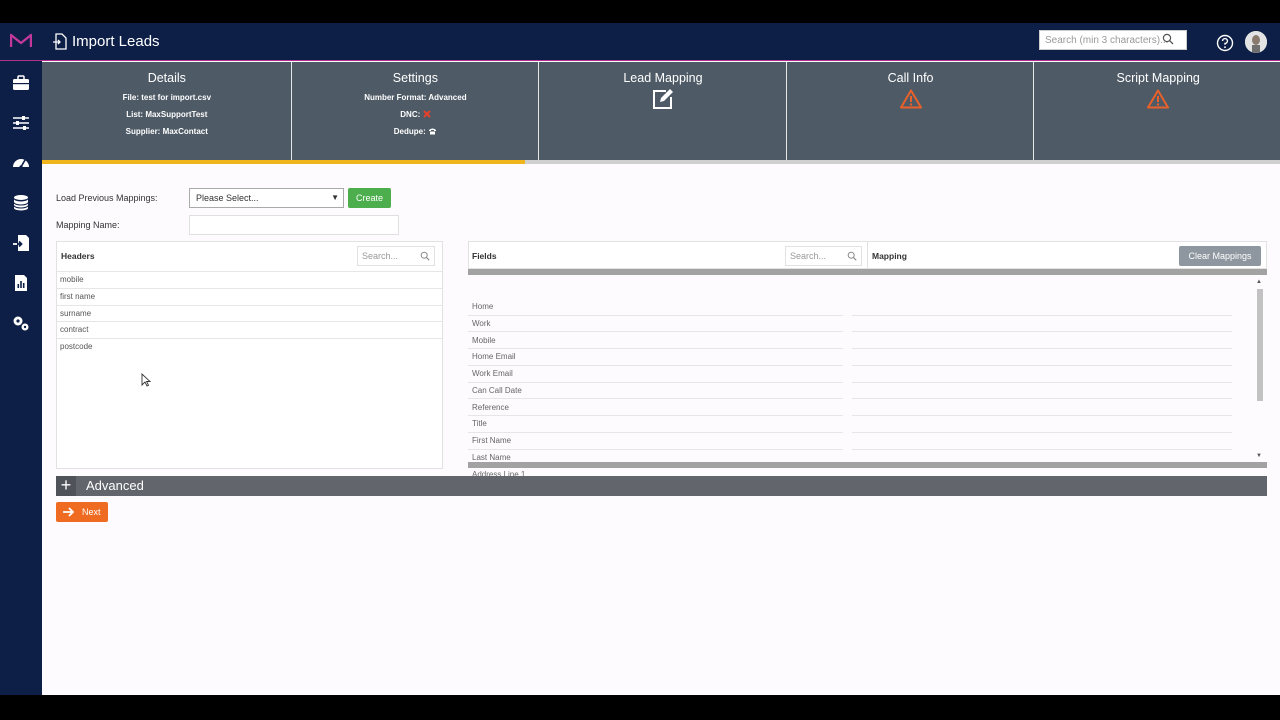 The width and height of the screenshot is (1280, 720). What do you see at coordinates (66, 486) in the screenshot?
I see `plus-icon: +` at bounding box center [66, 486].